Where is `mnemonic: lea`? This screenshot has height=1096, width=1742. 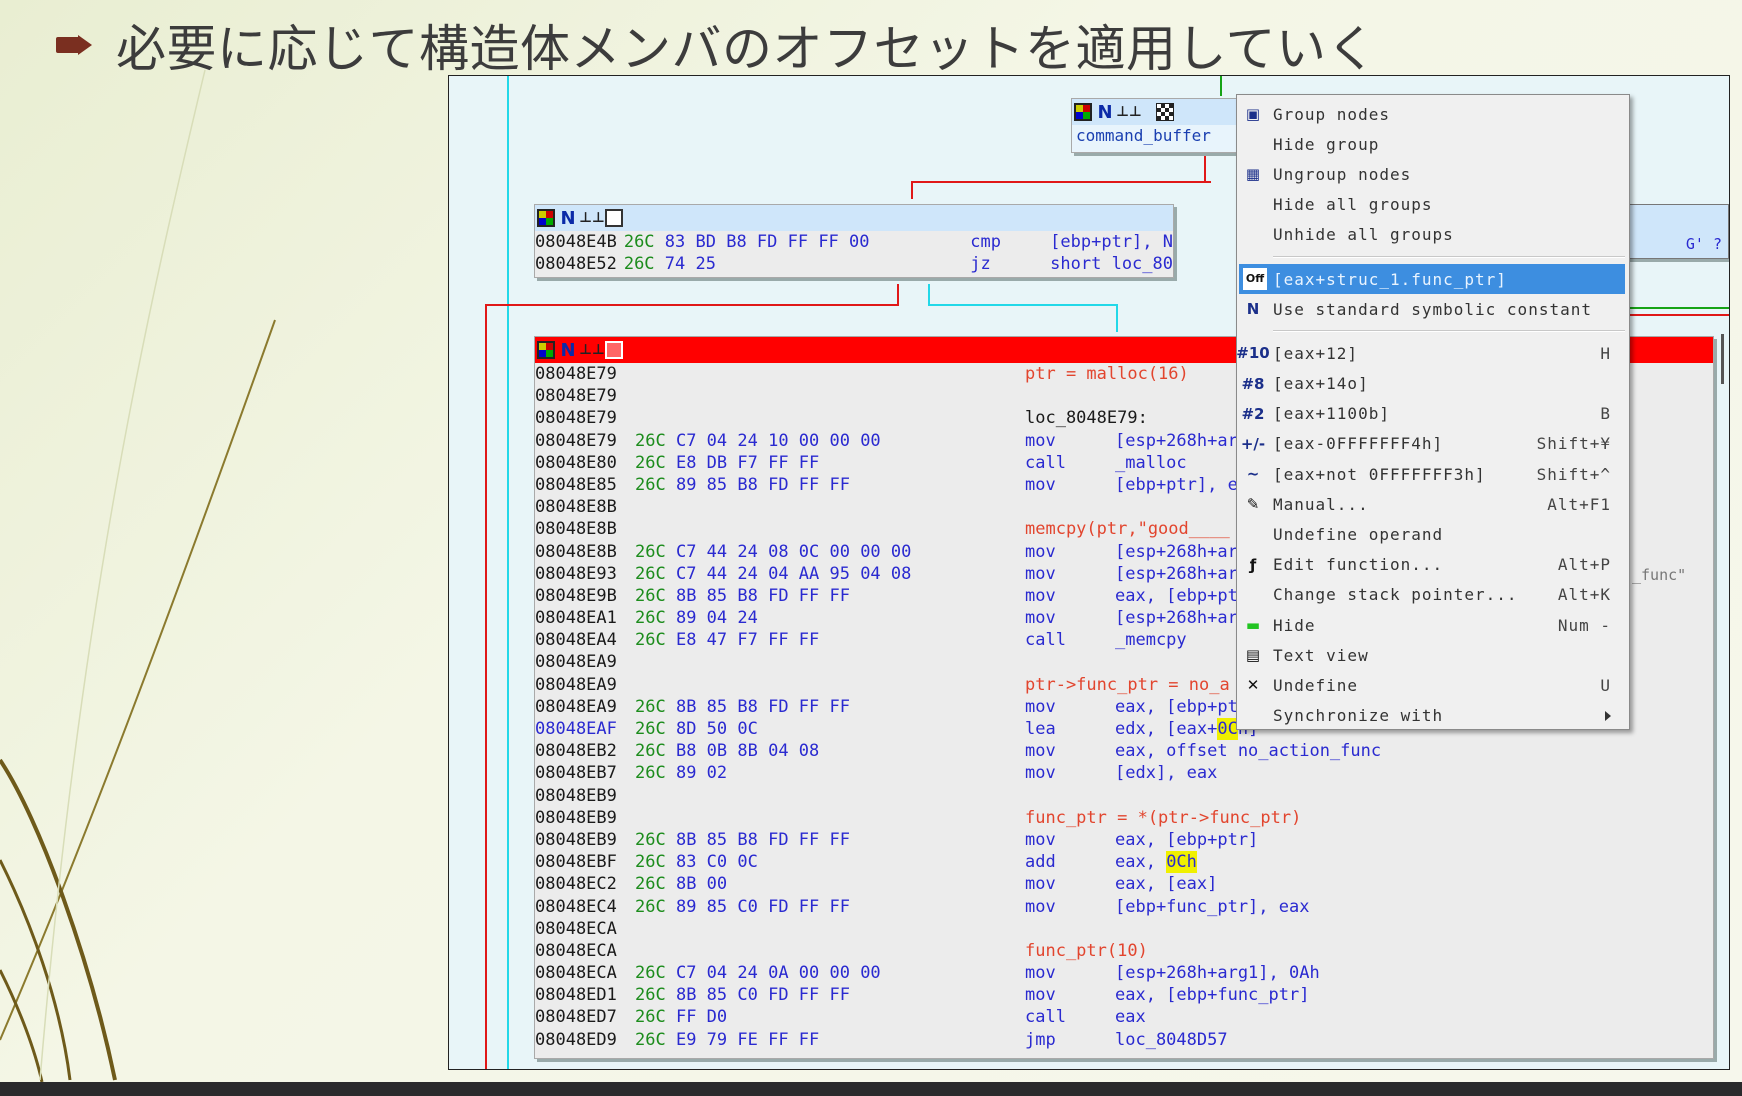 mnemonic: lea is located at coordinates (1070, 729).